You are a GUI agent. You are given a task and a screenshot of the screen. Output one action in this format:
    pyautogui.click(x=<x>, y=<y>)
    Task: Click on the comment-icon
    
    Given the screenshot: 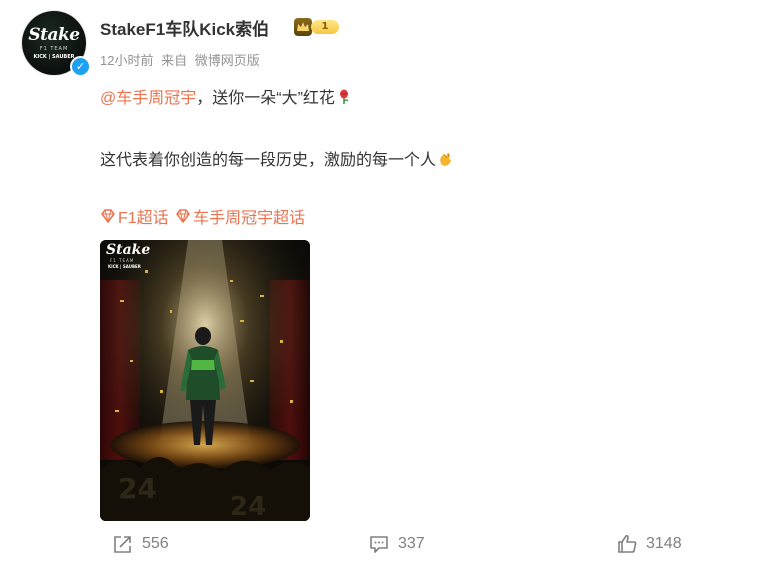 What is the action you would take?
    pyautogui.click(x=379, y=544)
    